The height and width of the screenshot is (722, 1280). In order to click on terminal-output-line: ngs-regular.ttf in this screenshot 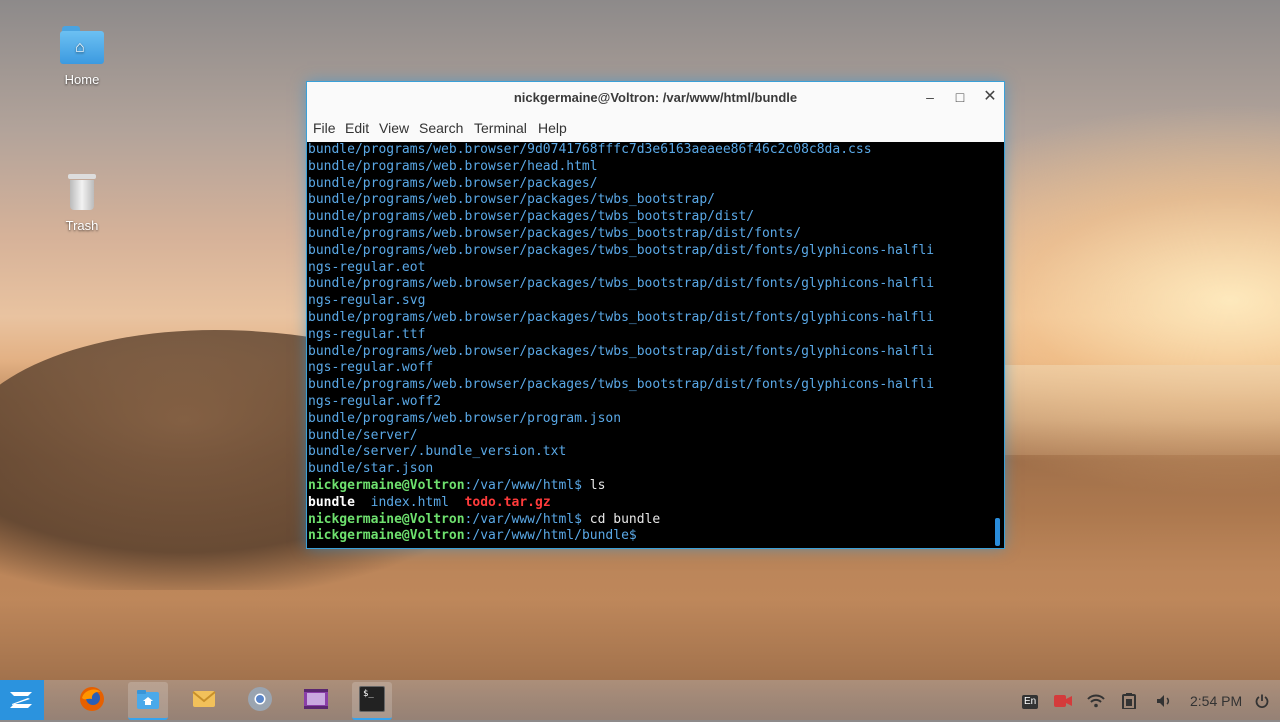, I will do `click(367, 334)`.